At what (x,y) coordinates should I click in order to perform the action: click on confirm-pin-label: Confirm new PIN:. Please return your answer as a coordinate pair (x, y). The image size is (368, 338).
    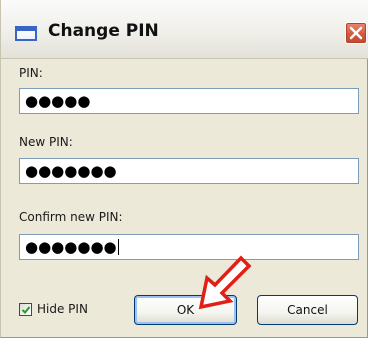
    Looking at the image, I should click on (71, 217).